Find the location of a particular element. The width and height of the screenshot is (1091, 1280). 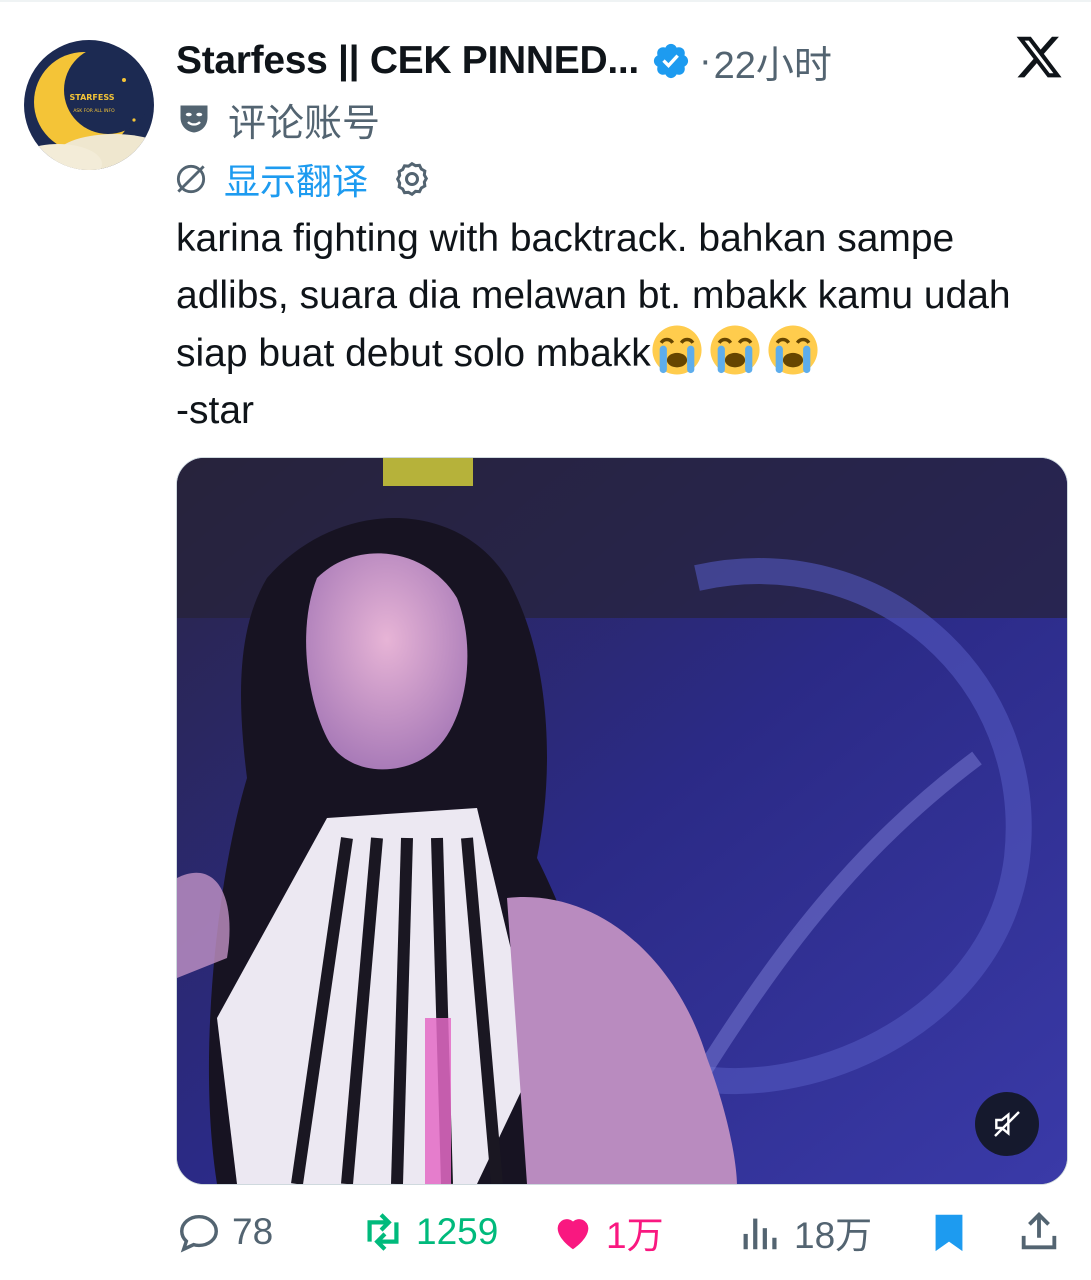

retweet-button: 1259 is located at coordinates (429, 1232).